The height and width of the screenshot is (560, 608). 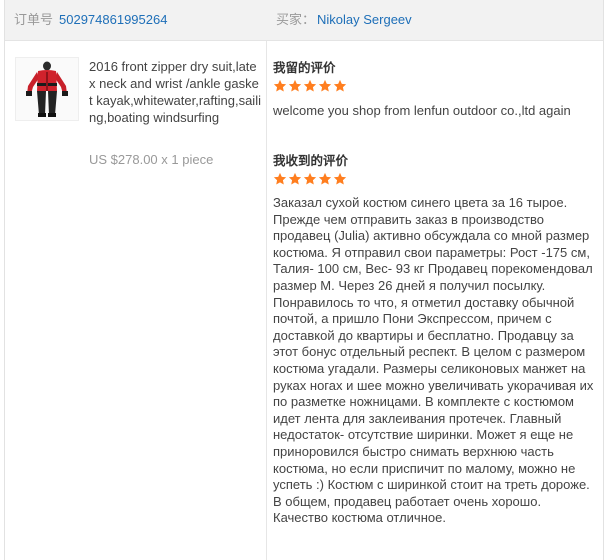 I want to click on my-feedback-heading: 我留的评价, so click(x=304, y=68).